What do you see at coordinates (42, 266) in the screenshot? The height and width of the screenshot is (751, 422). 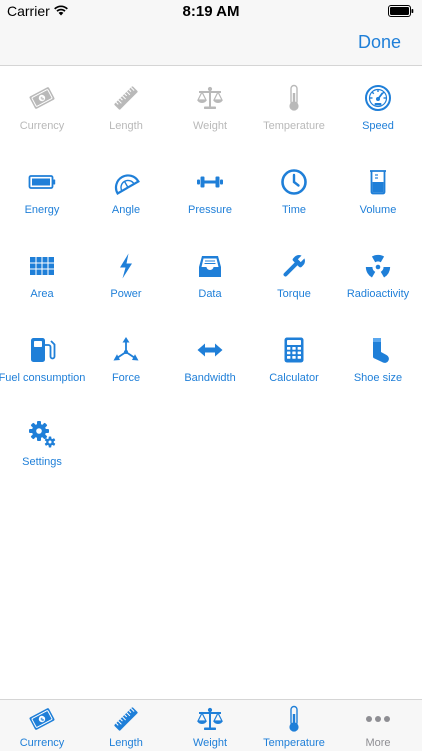 I see `grid-icon` at bounding box center [42, 266].